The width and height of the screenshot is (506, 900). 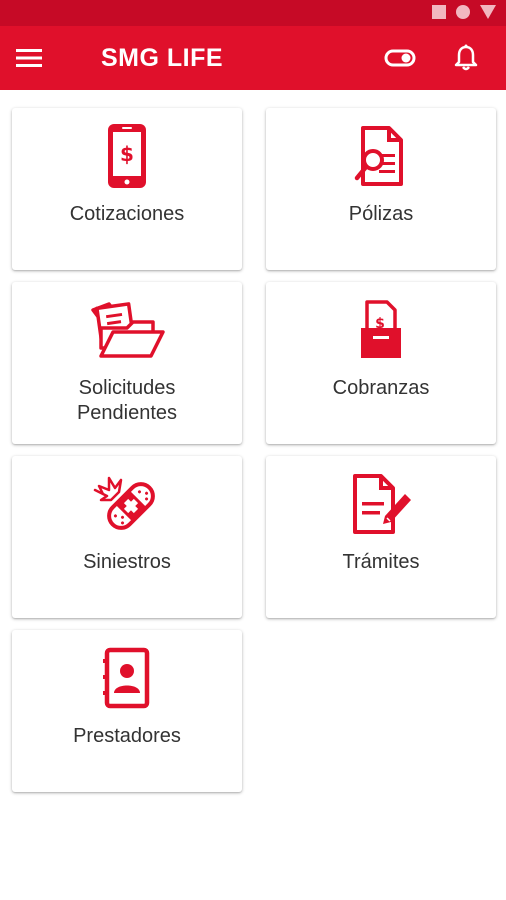 I want to click on menu-button, so click(x=40, y=58).